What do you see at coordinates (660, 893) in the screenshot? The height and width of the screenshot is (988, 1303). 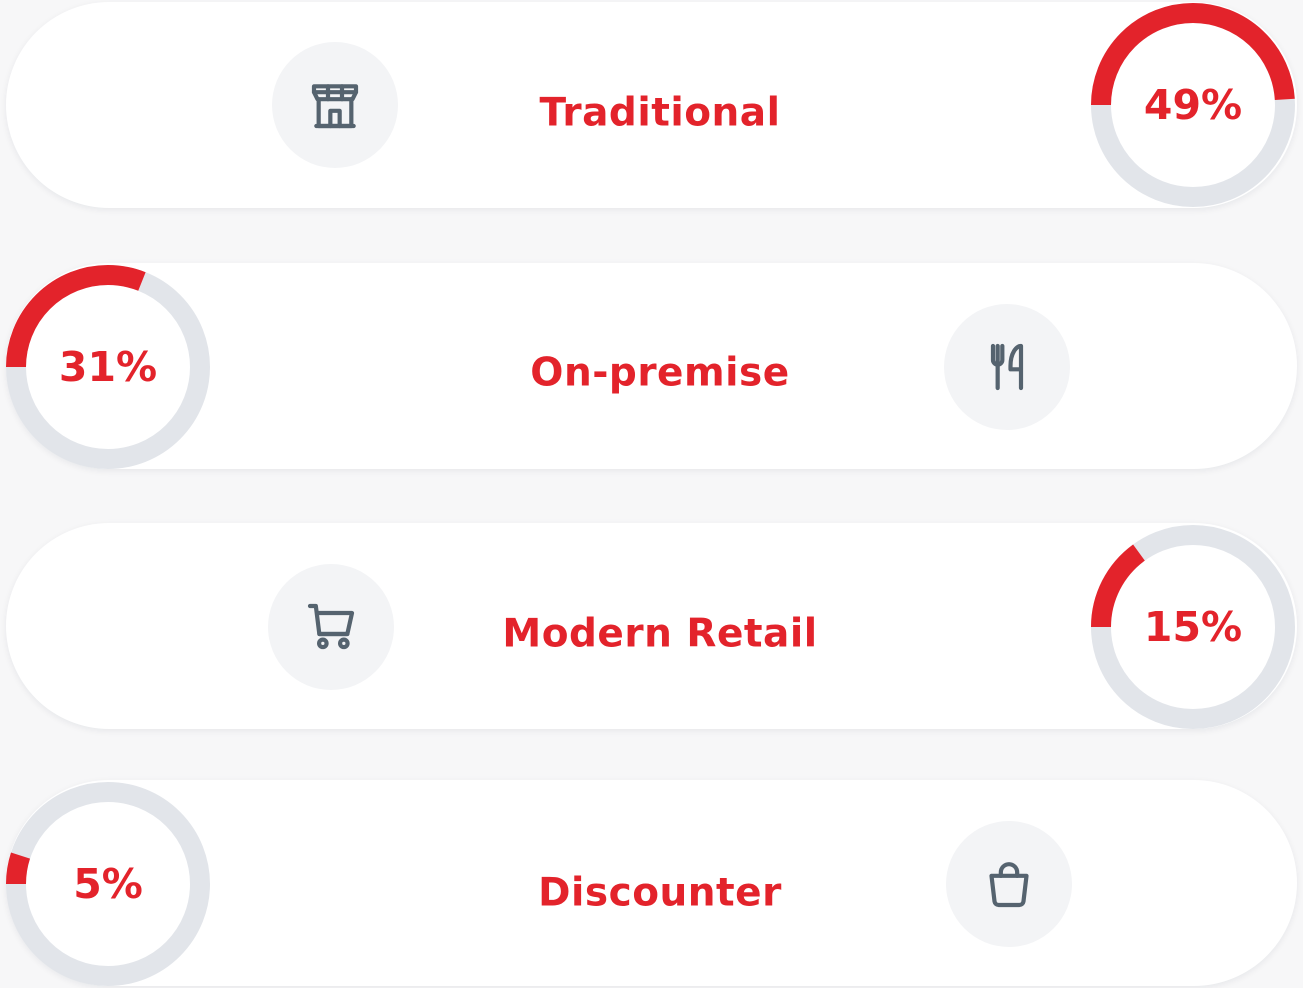 I see `channel-label: Discounter` at bounding box center [660, 893].